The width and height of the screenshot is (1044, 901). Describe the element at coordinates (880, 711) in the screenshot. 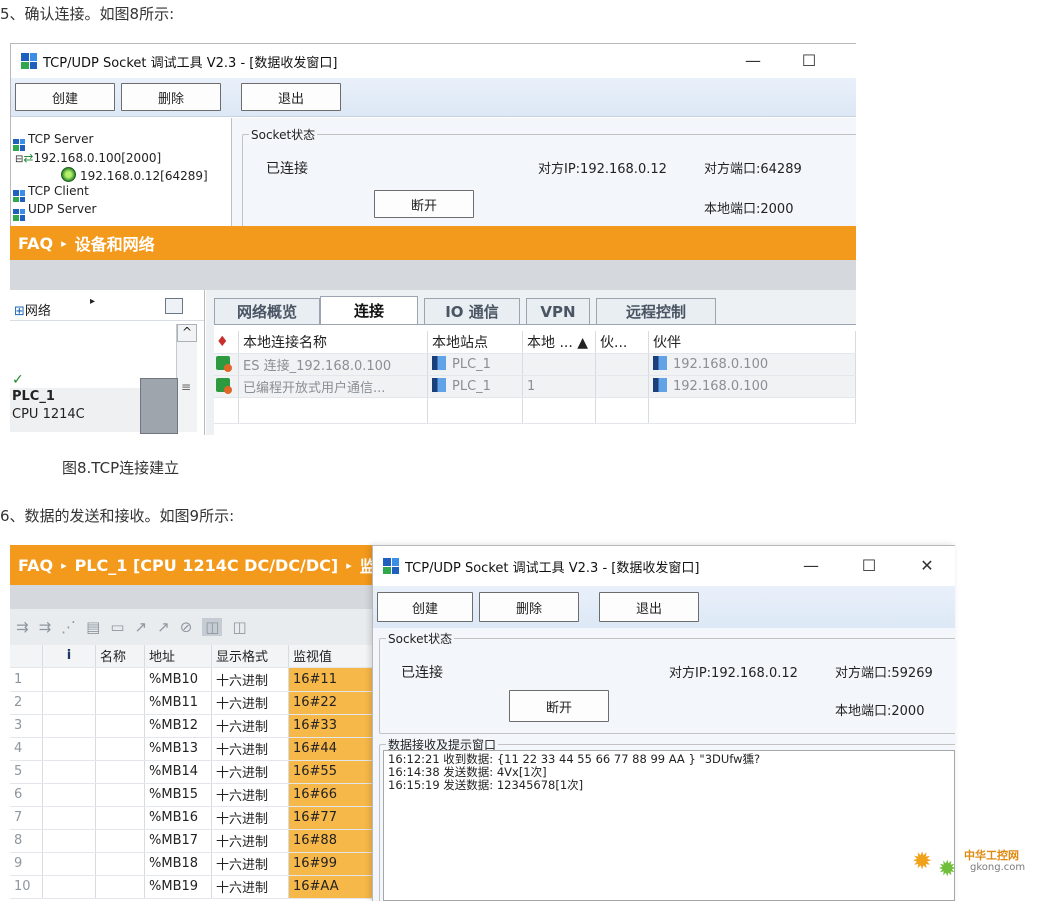

I see `local-port: 本地端口:2000` at that location.